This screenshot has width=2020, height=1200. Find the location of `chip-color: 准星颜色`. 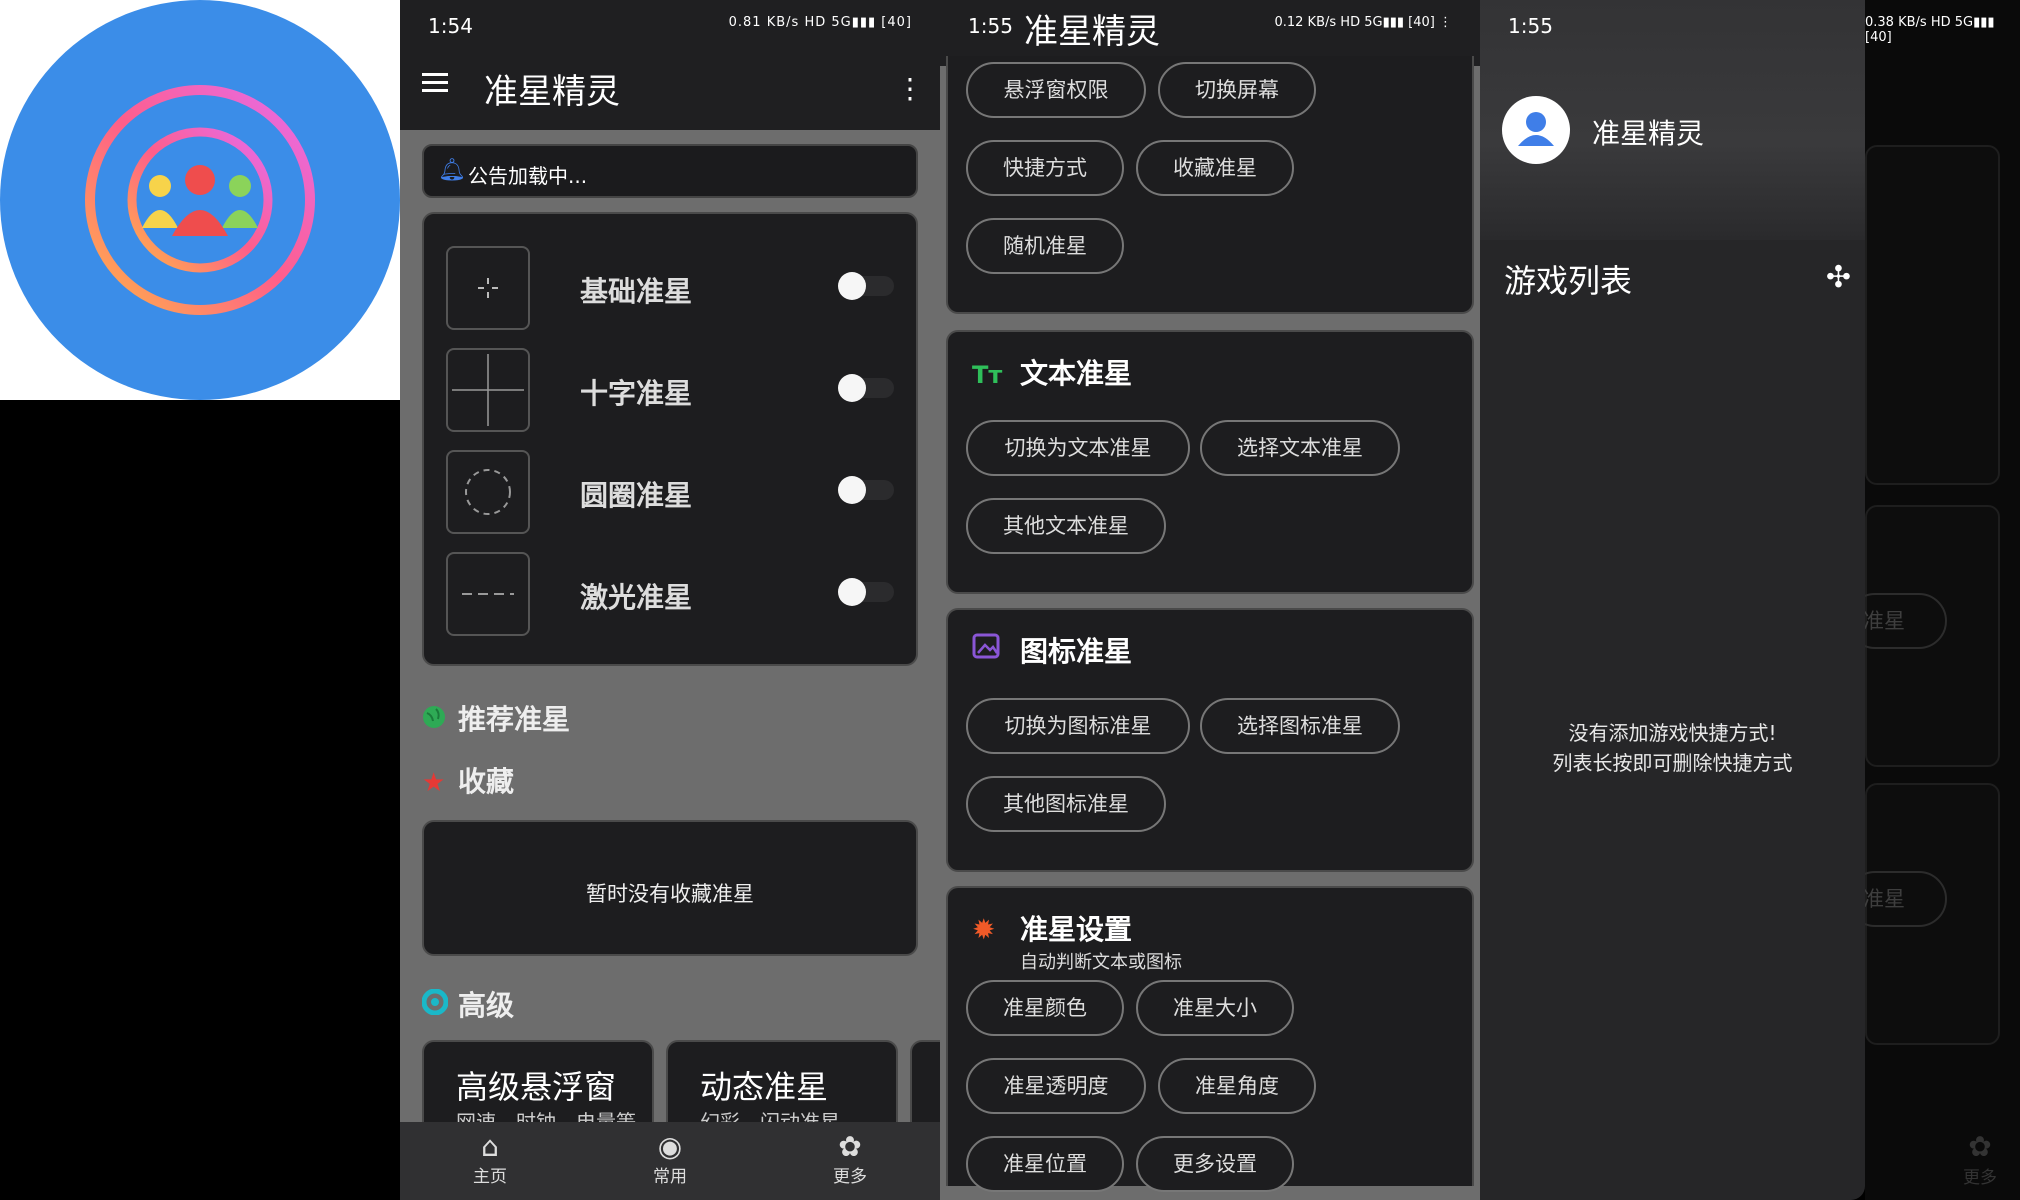

chip-color: 准星颜色 is located at coordinates (1045, 1008).